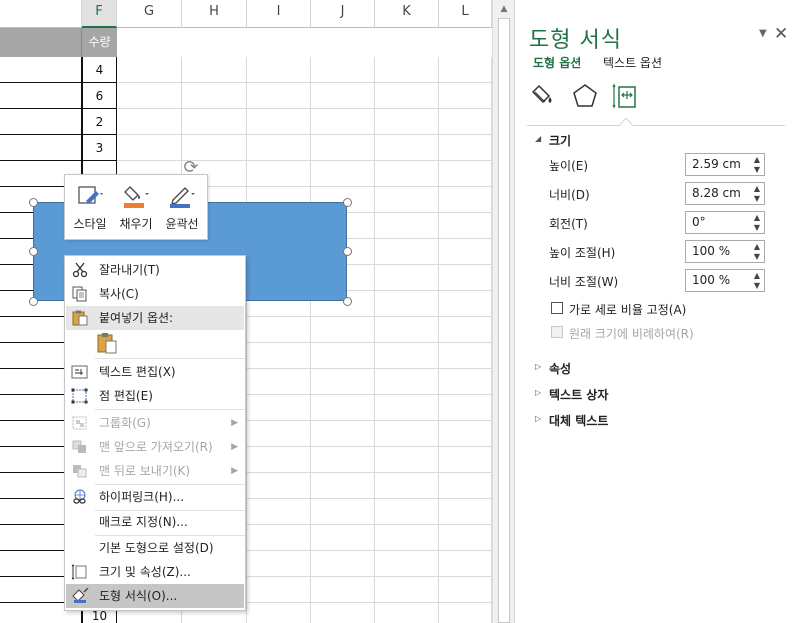 Image resolution: width=796 pixels, height=623 pixels. I want to click on fill-button: 채우기, so click(136, 208).